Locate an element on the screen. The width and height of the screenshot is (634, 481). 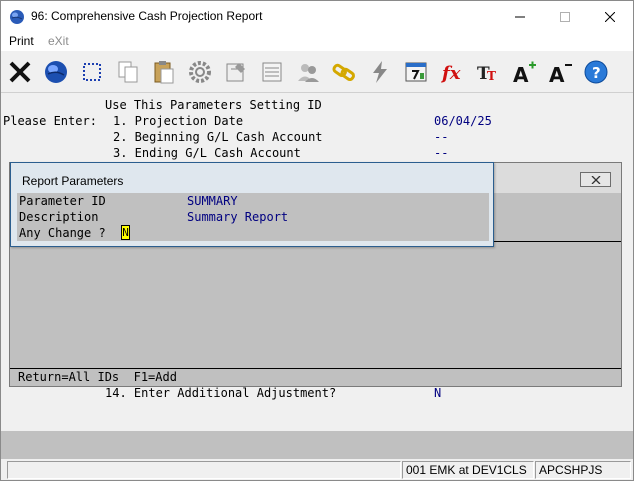
copy-icon is located at coordinates (128, 72).